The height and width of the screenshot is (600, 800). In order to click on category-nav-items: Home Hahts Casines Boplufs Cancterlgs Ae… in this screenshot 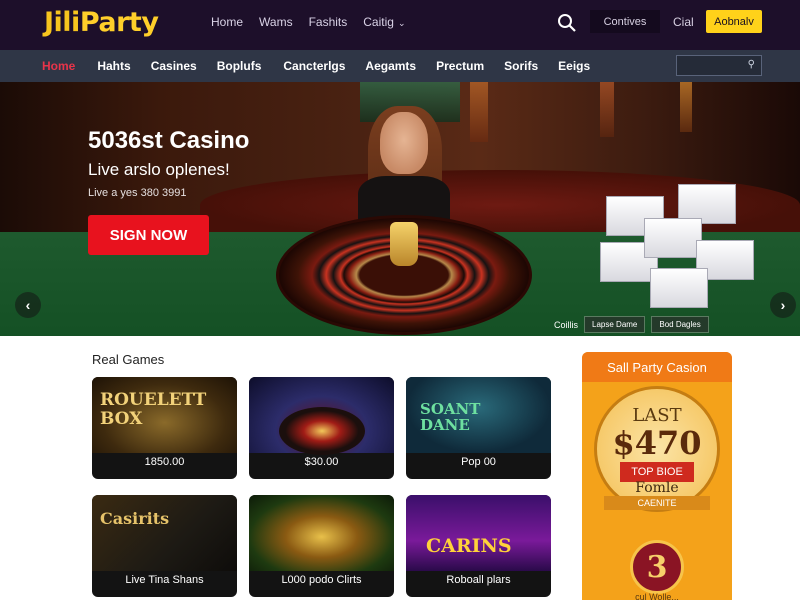, I will do `click(316, 66)`.